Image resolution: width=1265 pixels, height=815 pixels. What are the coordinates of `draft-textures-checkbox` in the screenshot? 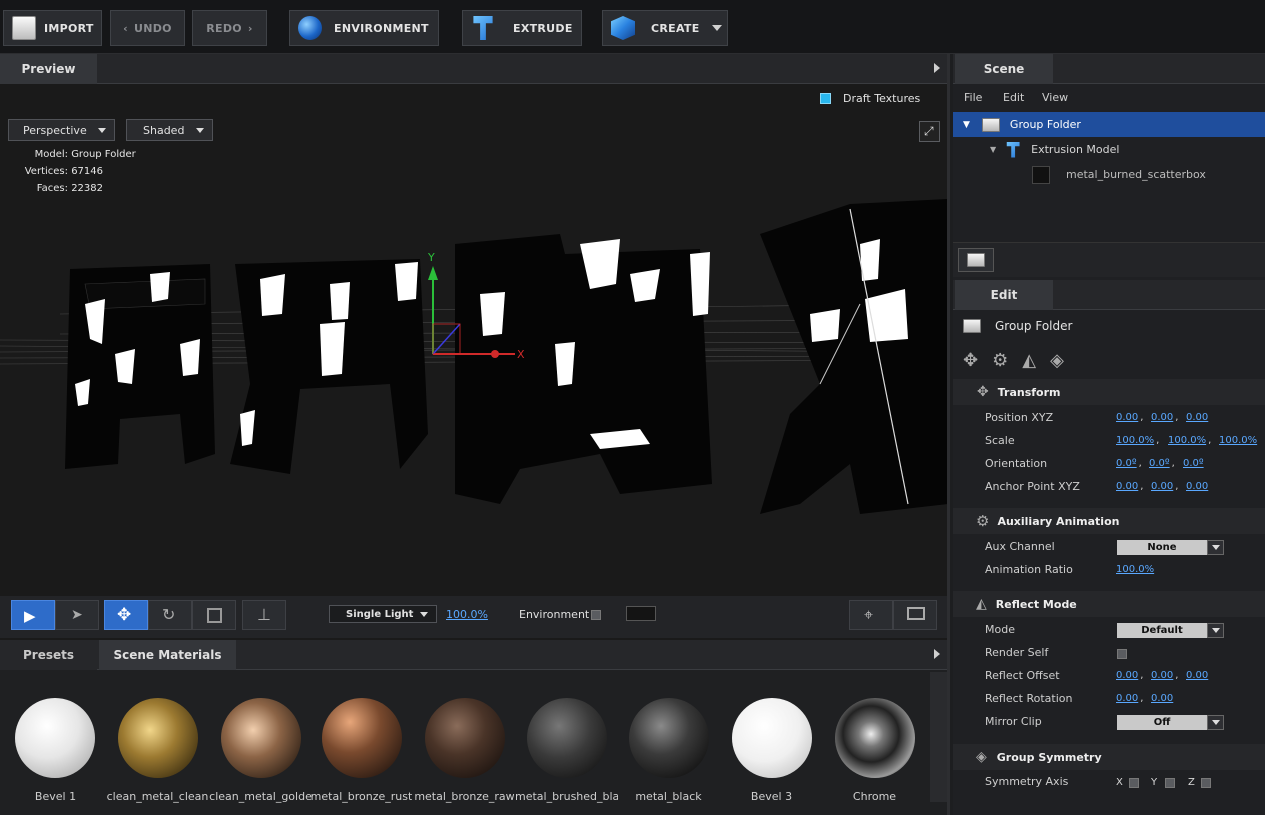 It's located at (825, 98).